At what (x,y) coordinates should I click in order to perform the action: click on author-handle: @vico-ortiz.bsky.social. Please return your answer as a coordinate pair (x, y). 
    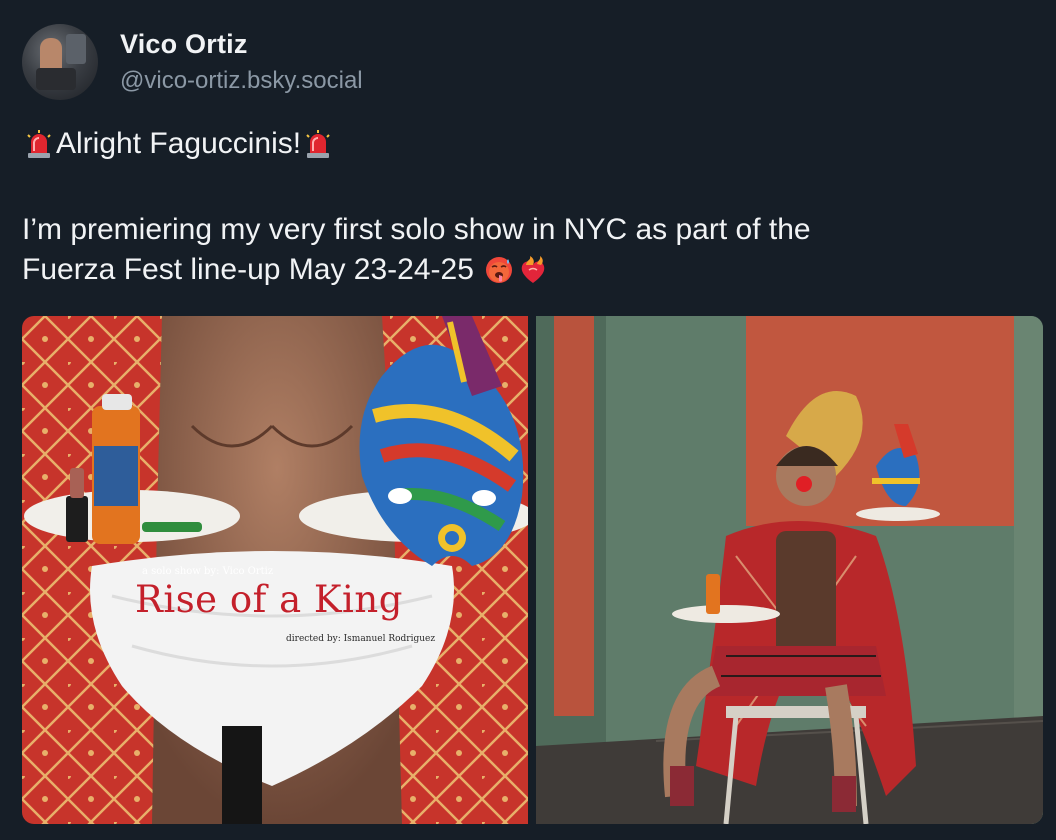
    Looking at the image, I should click on (241, 81).